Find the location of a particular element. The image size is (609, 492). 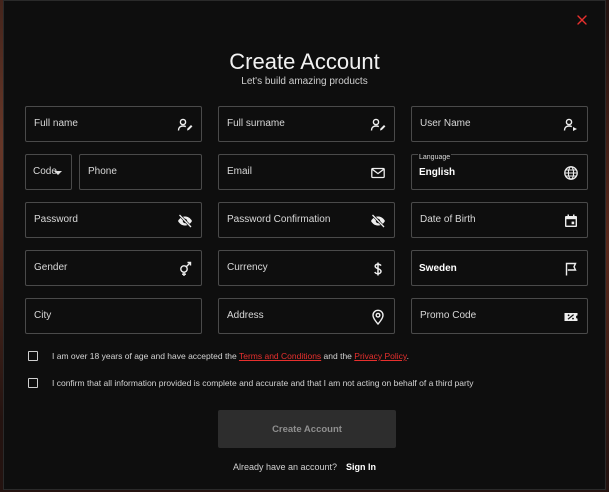

currency-select: Currency is located at coordinates (306, 268).